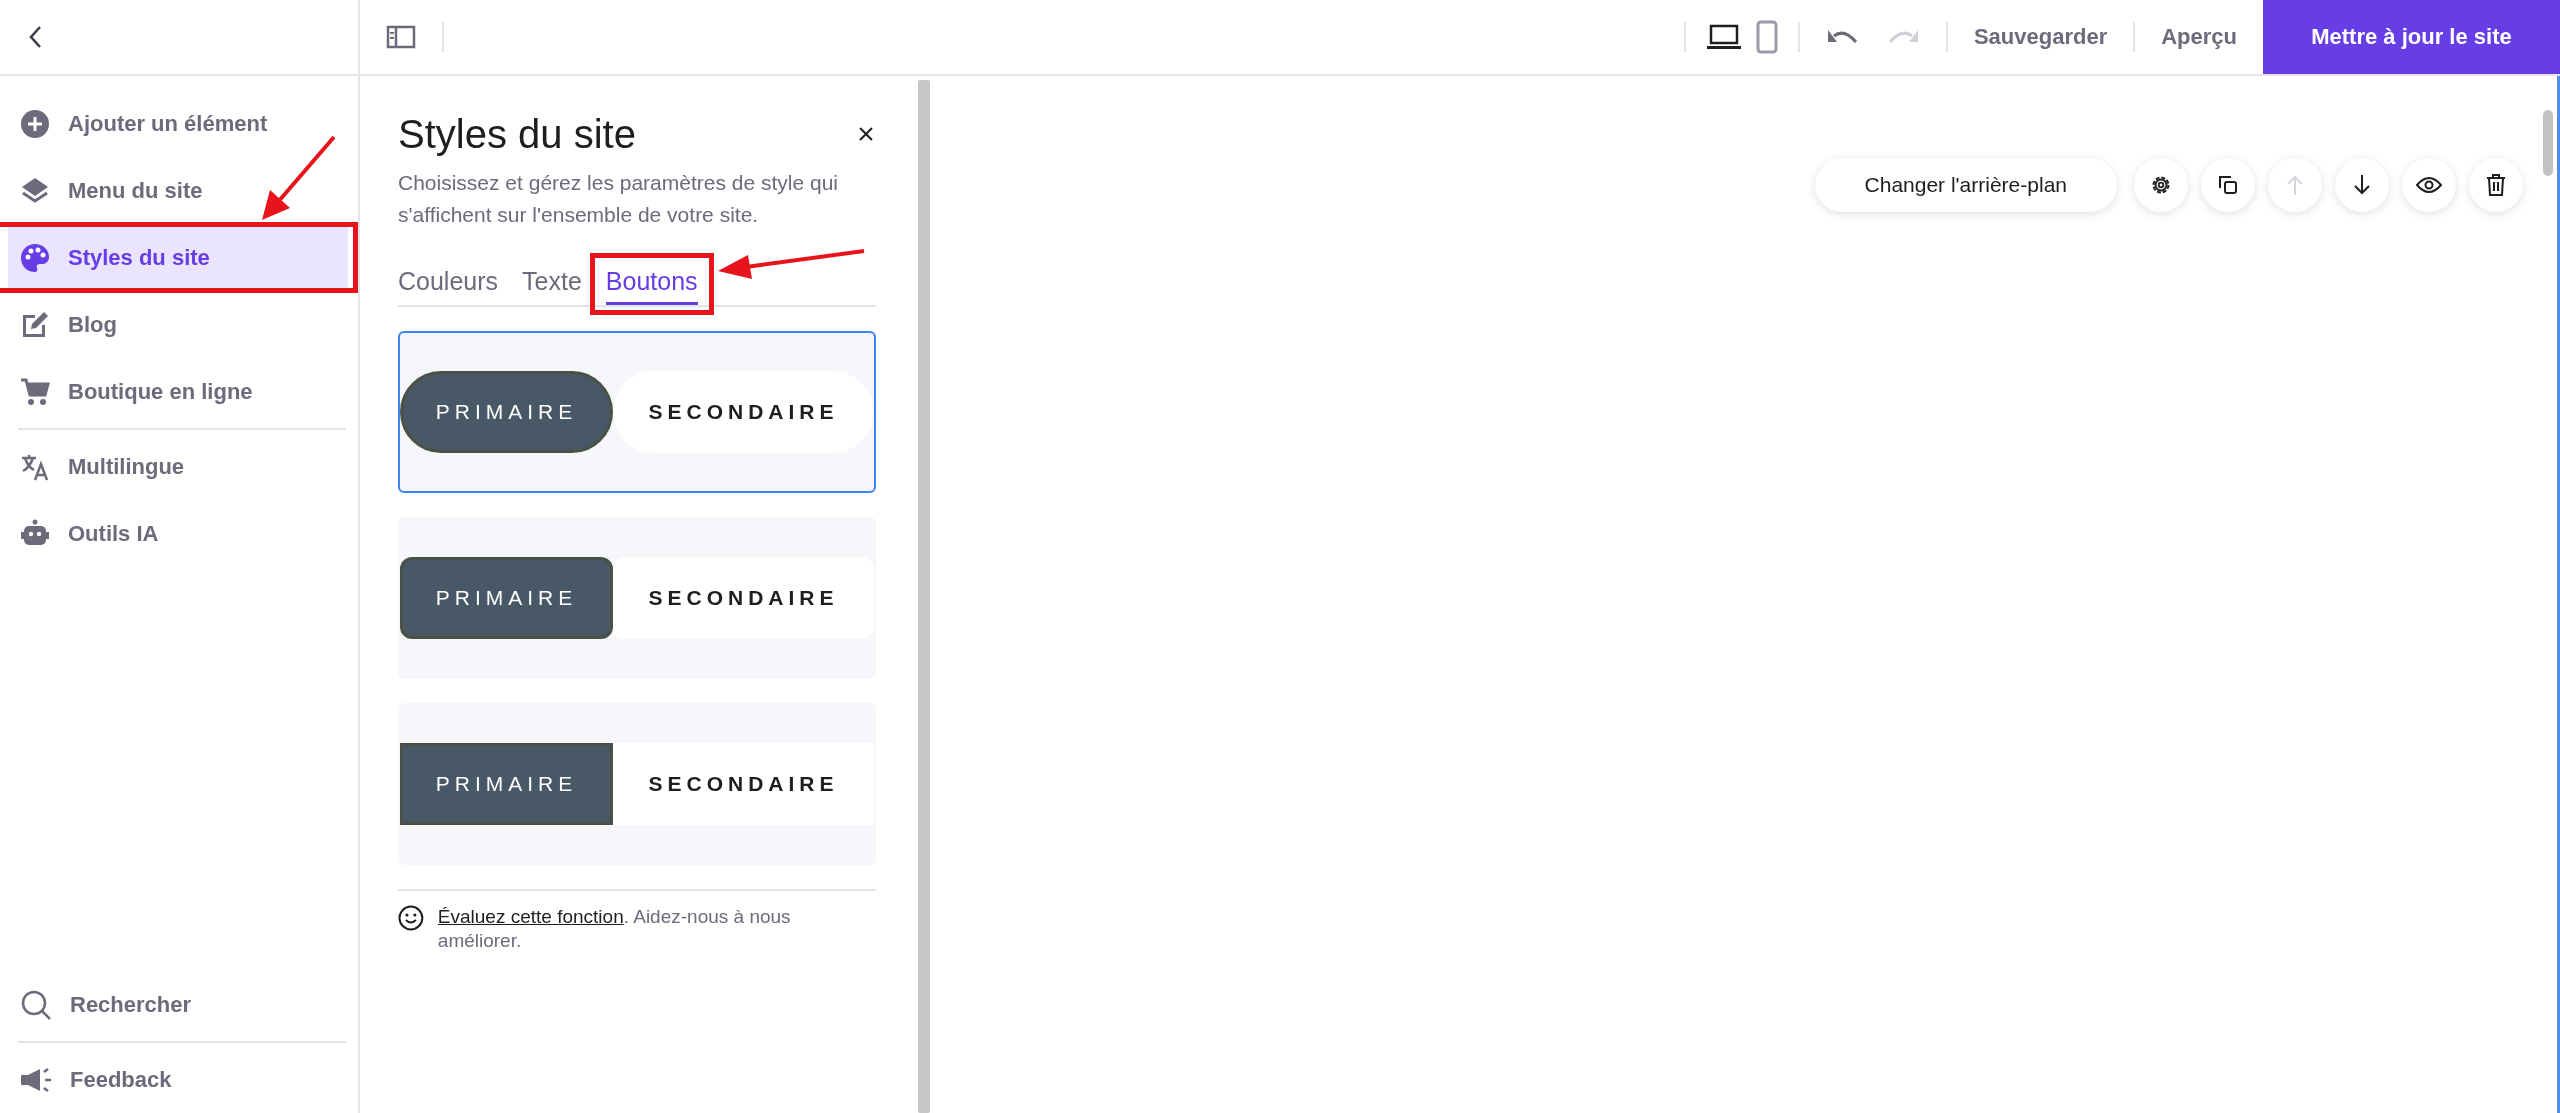 The height and width of the screenshot is (1113, 2560). I want to click on tab: Couleurs, so click(448, 283).